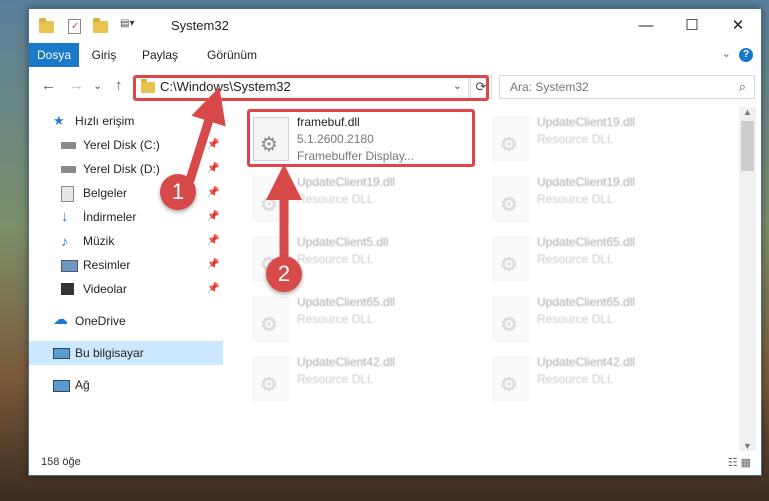 The image size is (769, 501). Describe the element at coordinates (747, 279) in the screenshot. I see `vertical-scrollbar: ▲ ▼` at that location.